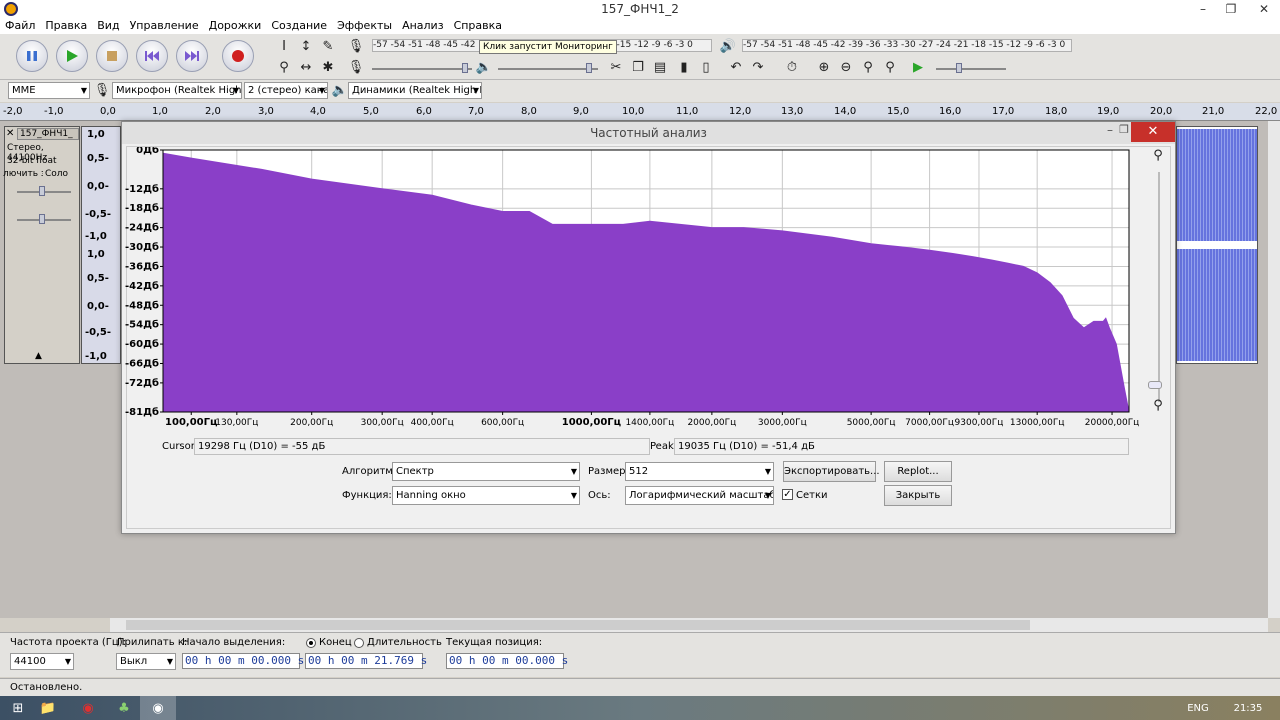  Describe the element at coordinates (152, 56) in the screenshot. I see `skip-start-button` at that location.